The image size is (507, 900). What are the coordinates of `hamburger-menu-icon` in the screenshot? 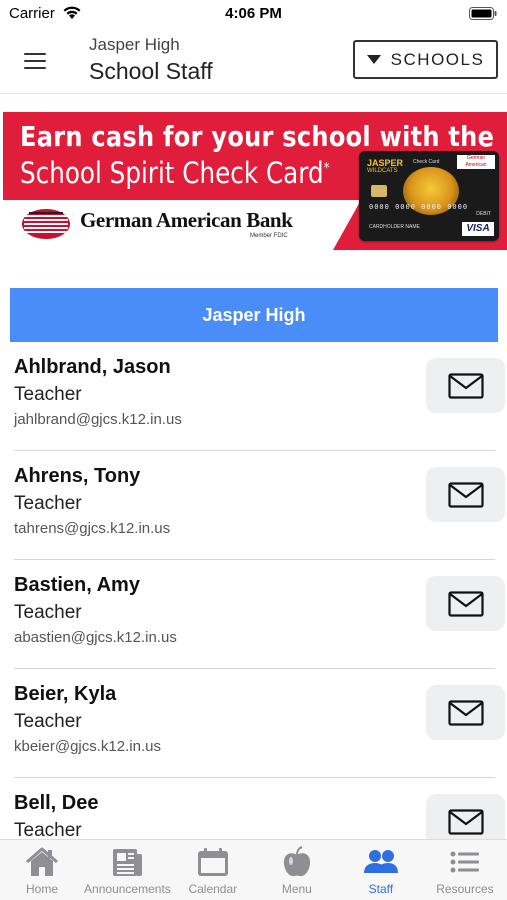 It's located at (35, 61).